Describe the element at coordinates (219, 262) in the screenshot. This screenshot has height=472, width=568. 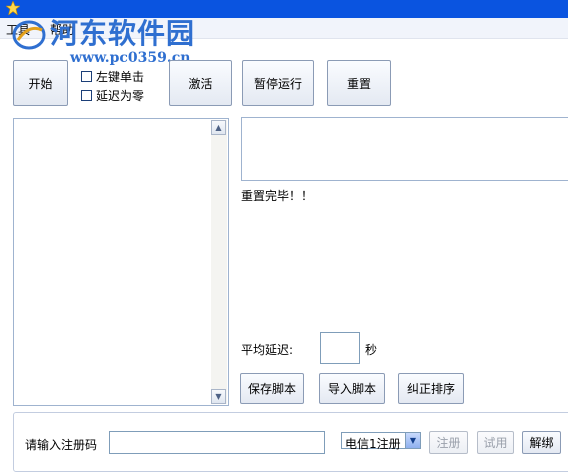
I see `script-list-scrollbar: ▲ ▼` at that location.